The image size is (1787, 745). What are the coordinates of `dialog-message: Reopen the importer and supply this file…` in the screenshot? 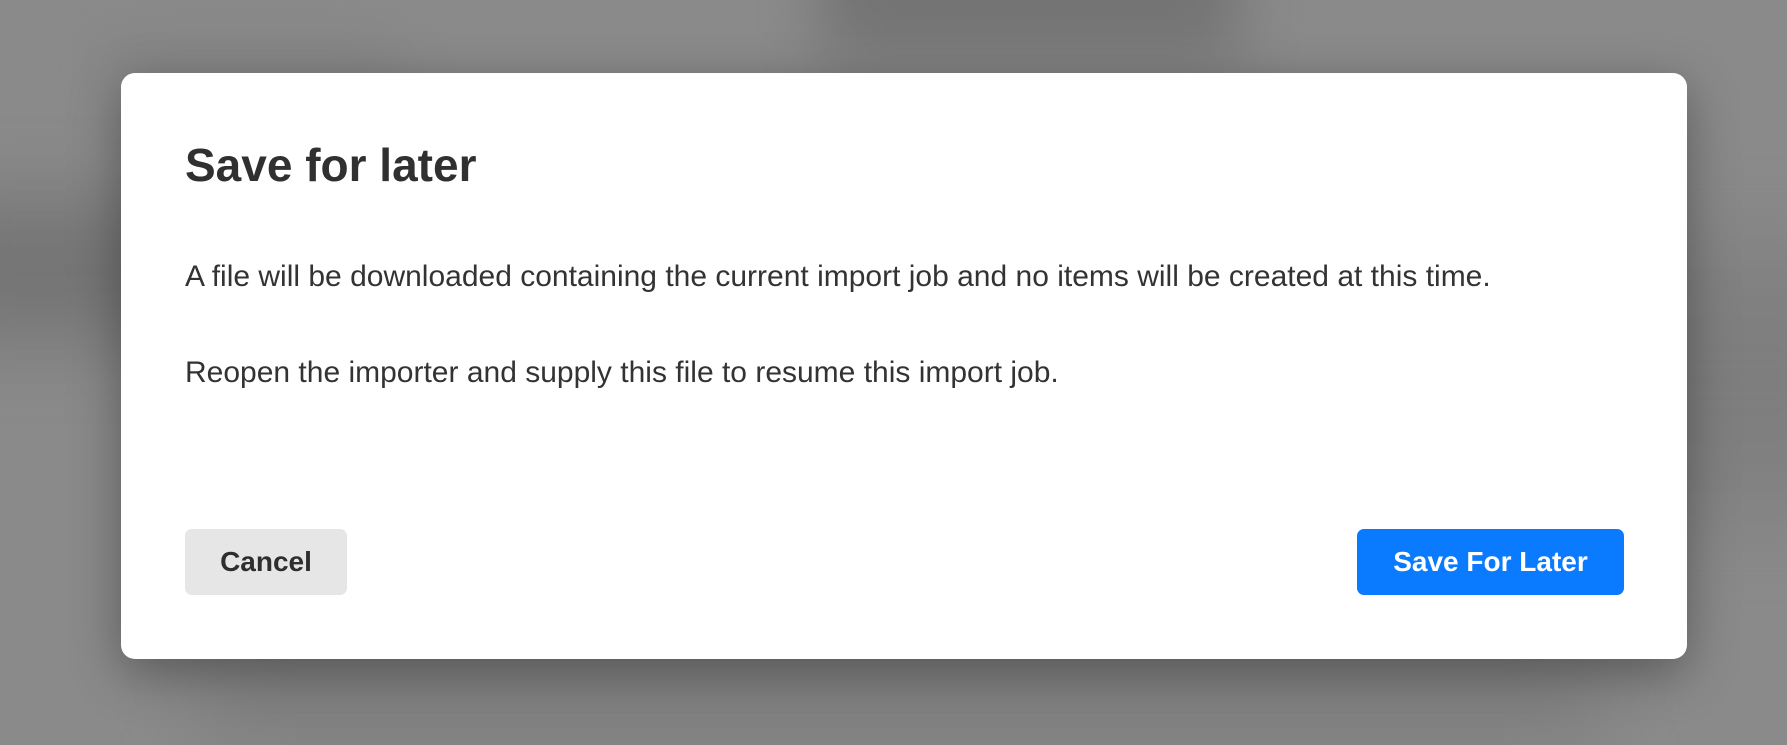 It's located at (622, 372).